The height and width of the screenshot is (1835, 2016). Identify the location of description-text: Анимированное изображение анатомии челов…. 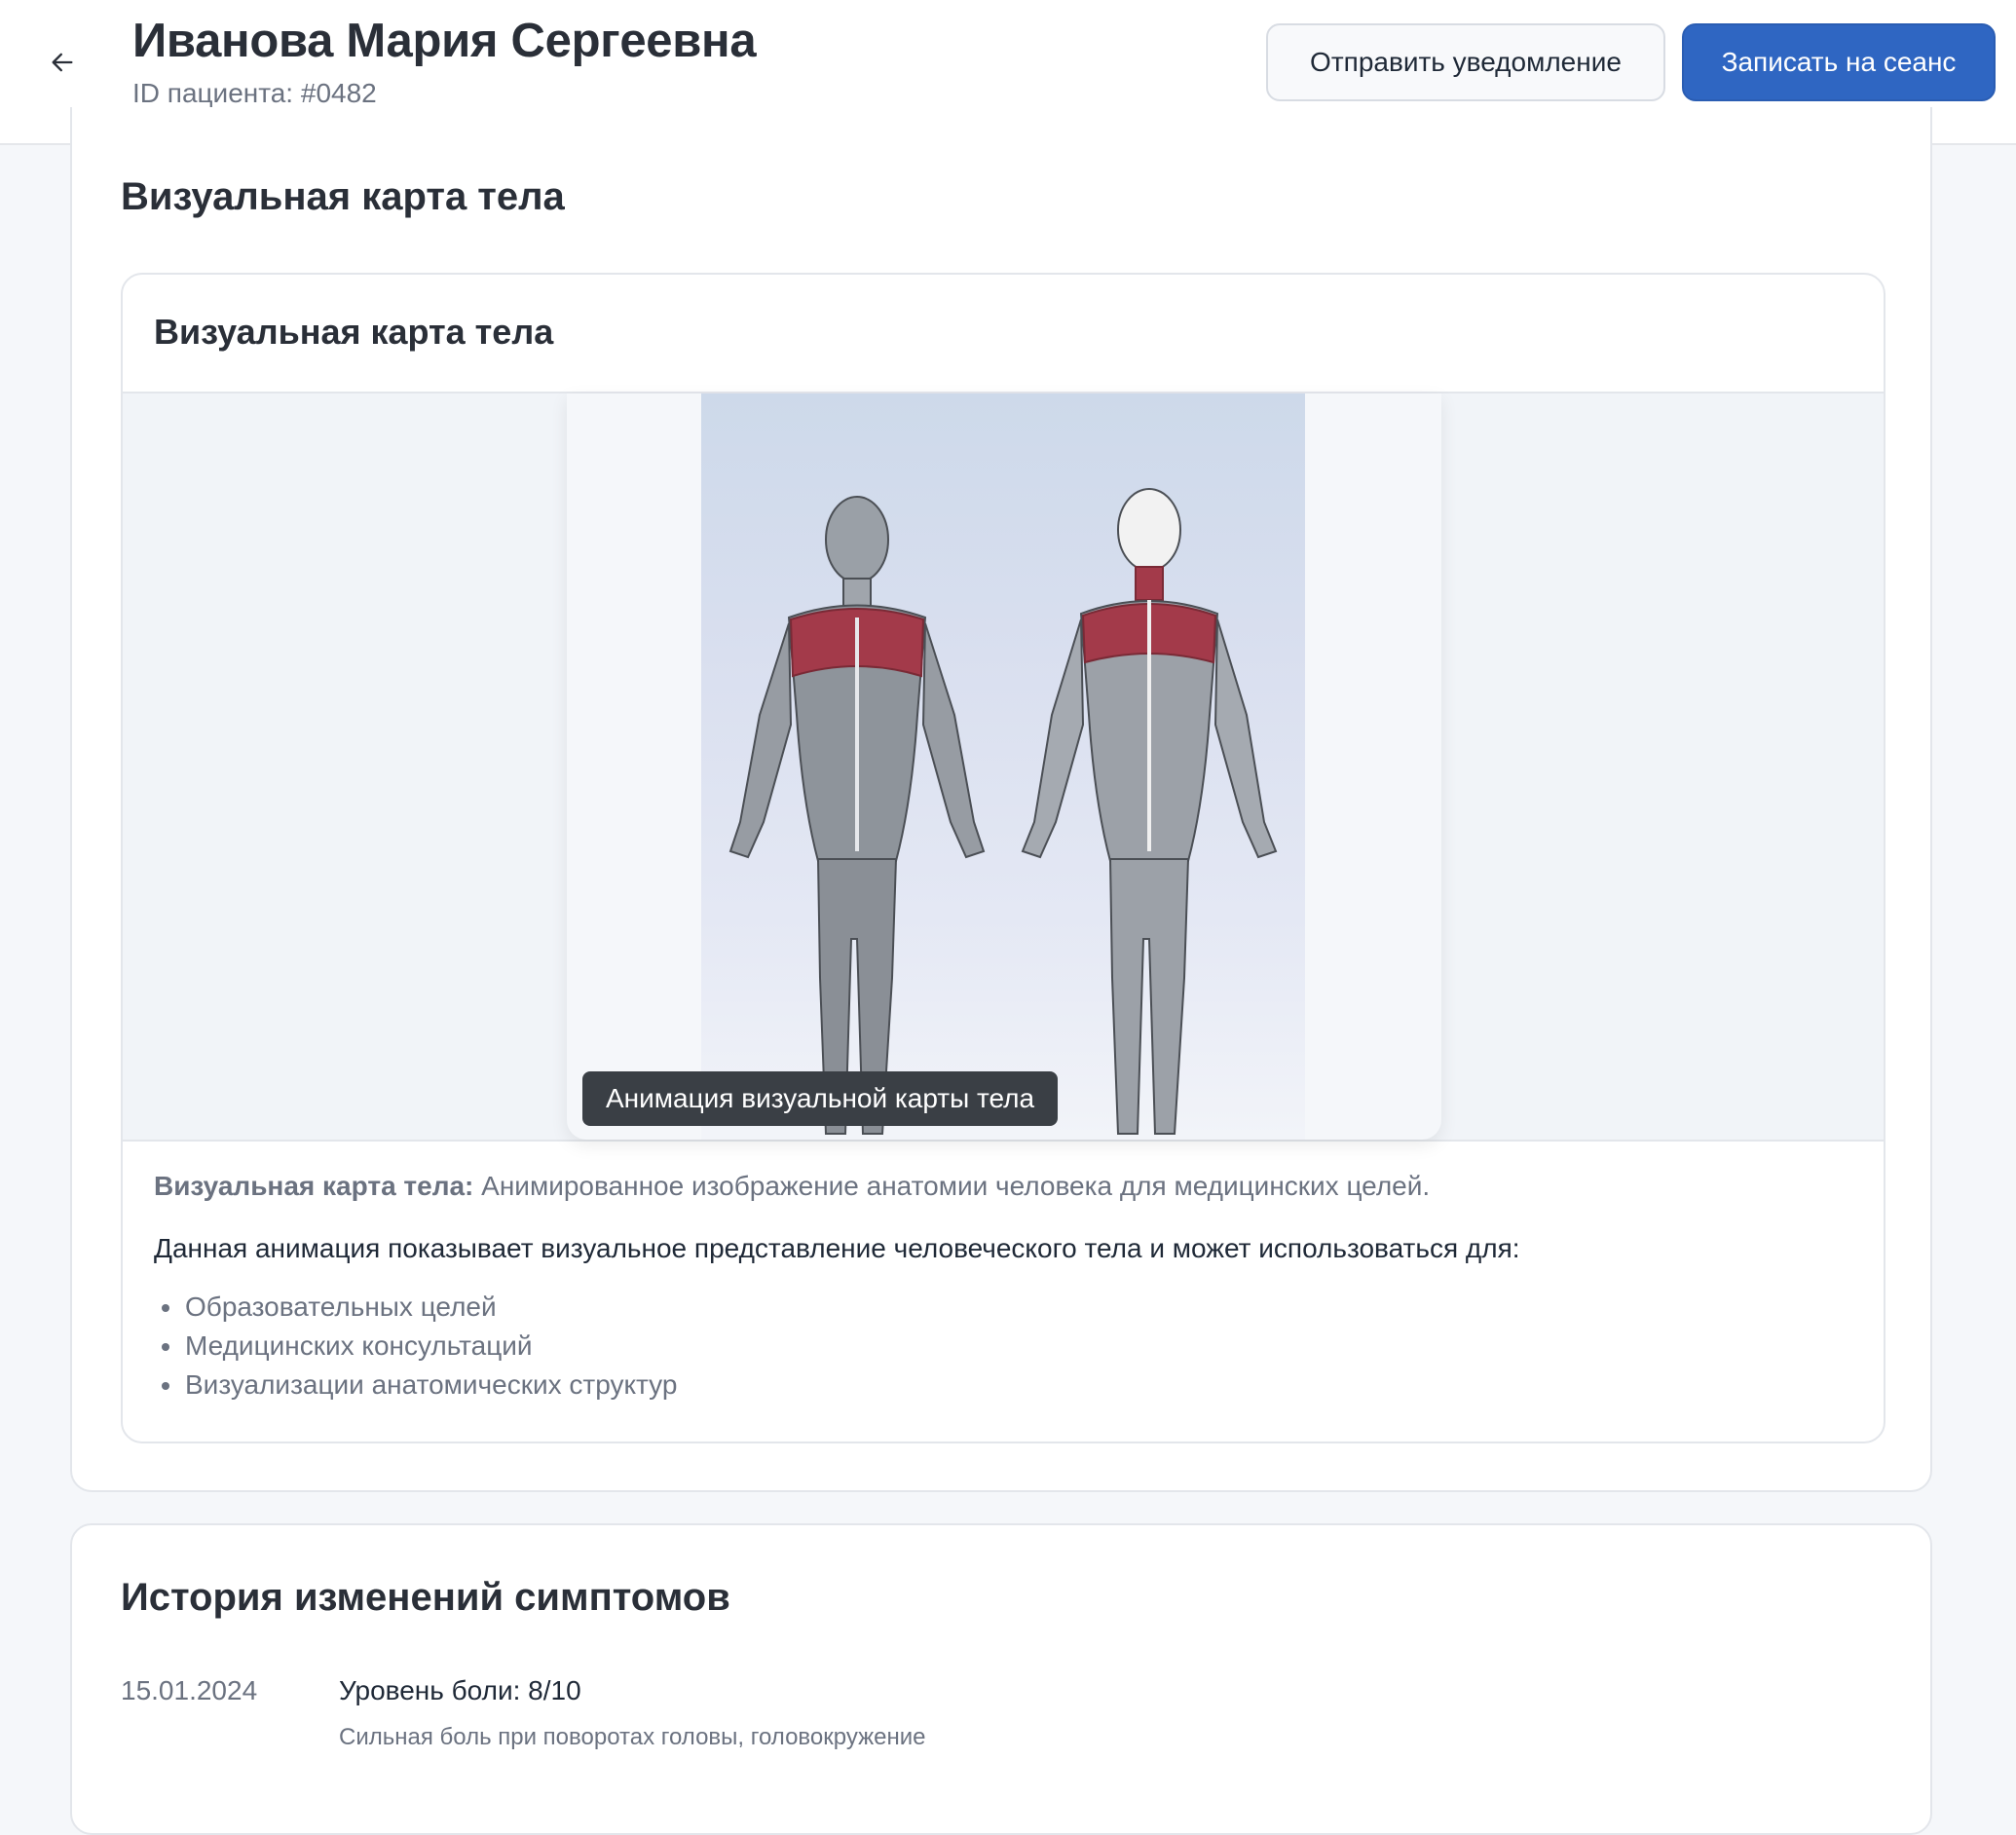
(956, 1186).